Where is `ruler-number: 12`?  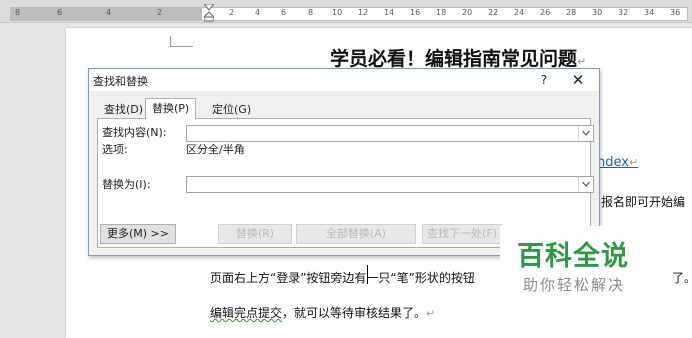 ruler-number: 12 is located at coordinates (363, 12).